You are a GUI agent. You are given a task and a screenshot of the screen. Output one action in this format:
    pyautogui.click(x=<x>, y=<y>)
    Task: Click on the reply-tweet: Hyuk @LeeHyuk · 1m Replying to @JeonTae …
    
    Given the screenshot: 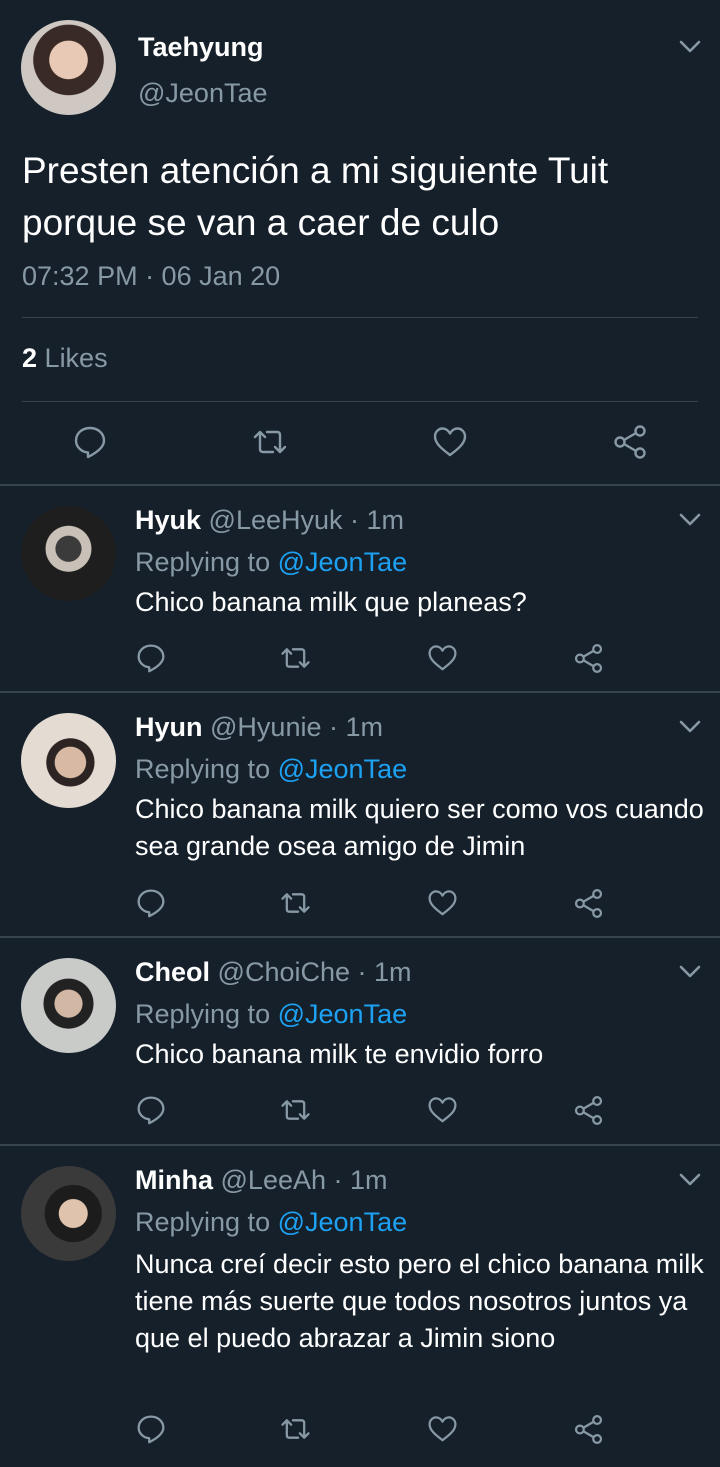 What is the action you would take?
    pyautogui.click(x=360, y=589)
    